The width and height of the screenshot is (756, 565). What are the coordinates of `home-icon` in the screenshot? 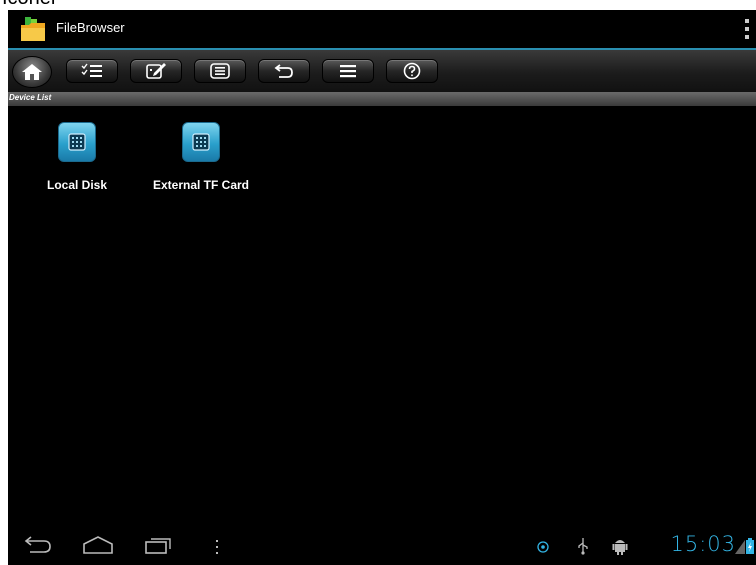 It's located at (32, 72).